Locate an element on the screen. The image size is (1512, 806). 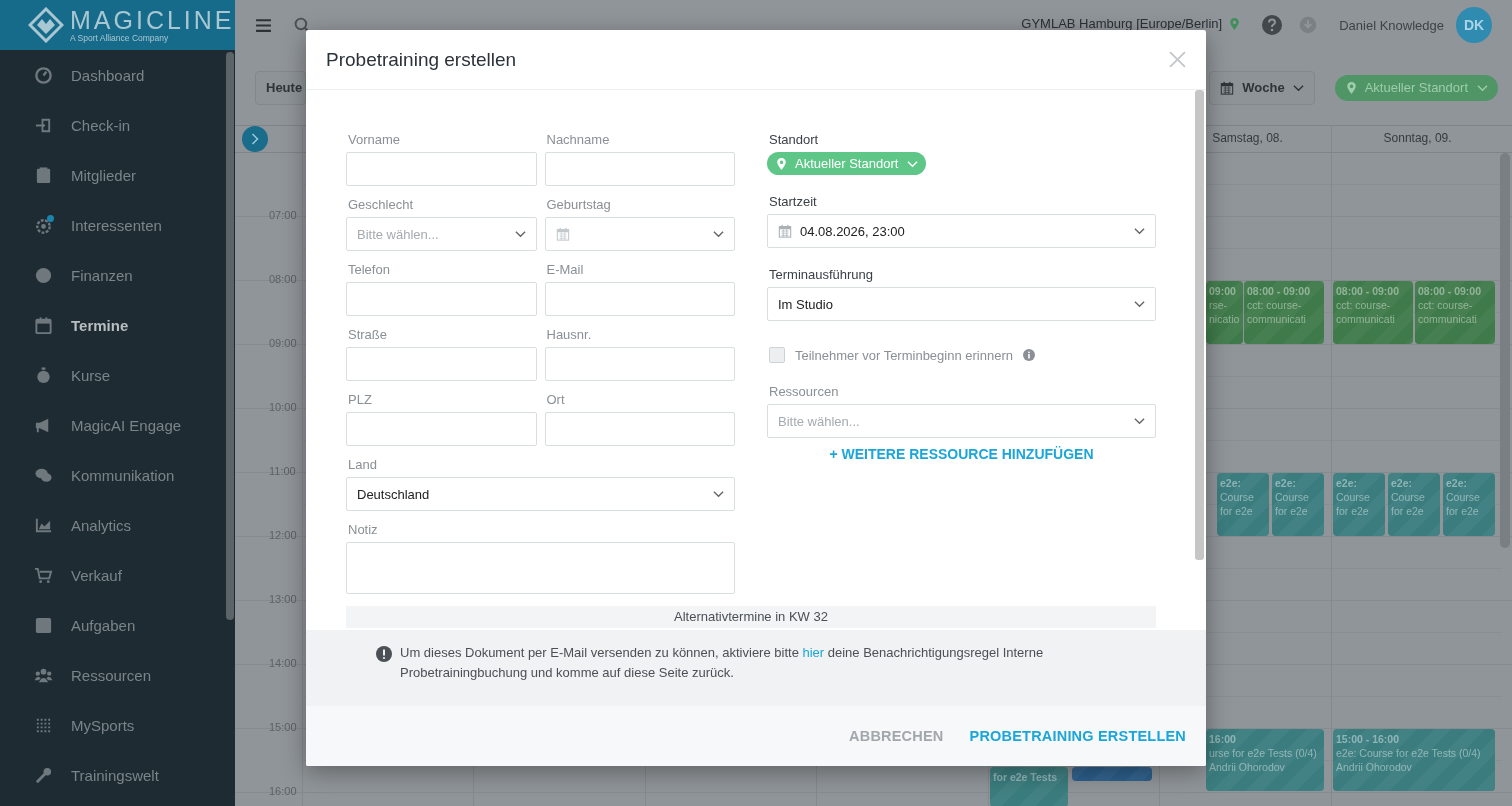
cancel-button: ABBRECHEN is located at coordinates (896, 736).